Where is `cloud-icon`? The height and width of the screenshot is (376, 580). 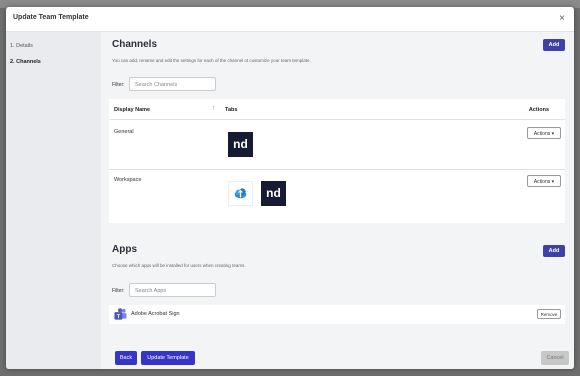
cloud-icon is located at coordinates (240, 193).